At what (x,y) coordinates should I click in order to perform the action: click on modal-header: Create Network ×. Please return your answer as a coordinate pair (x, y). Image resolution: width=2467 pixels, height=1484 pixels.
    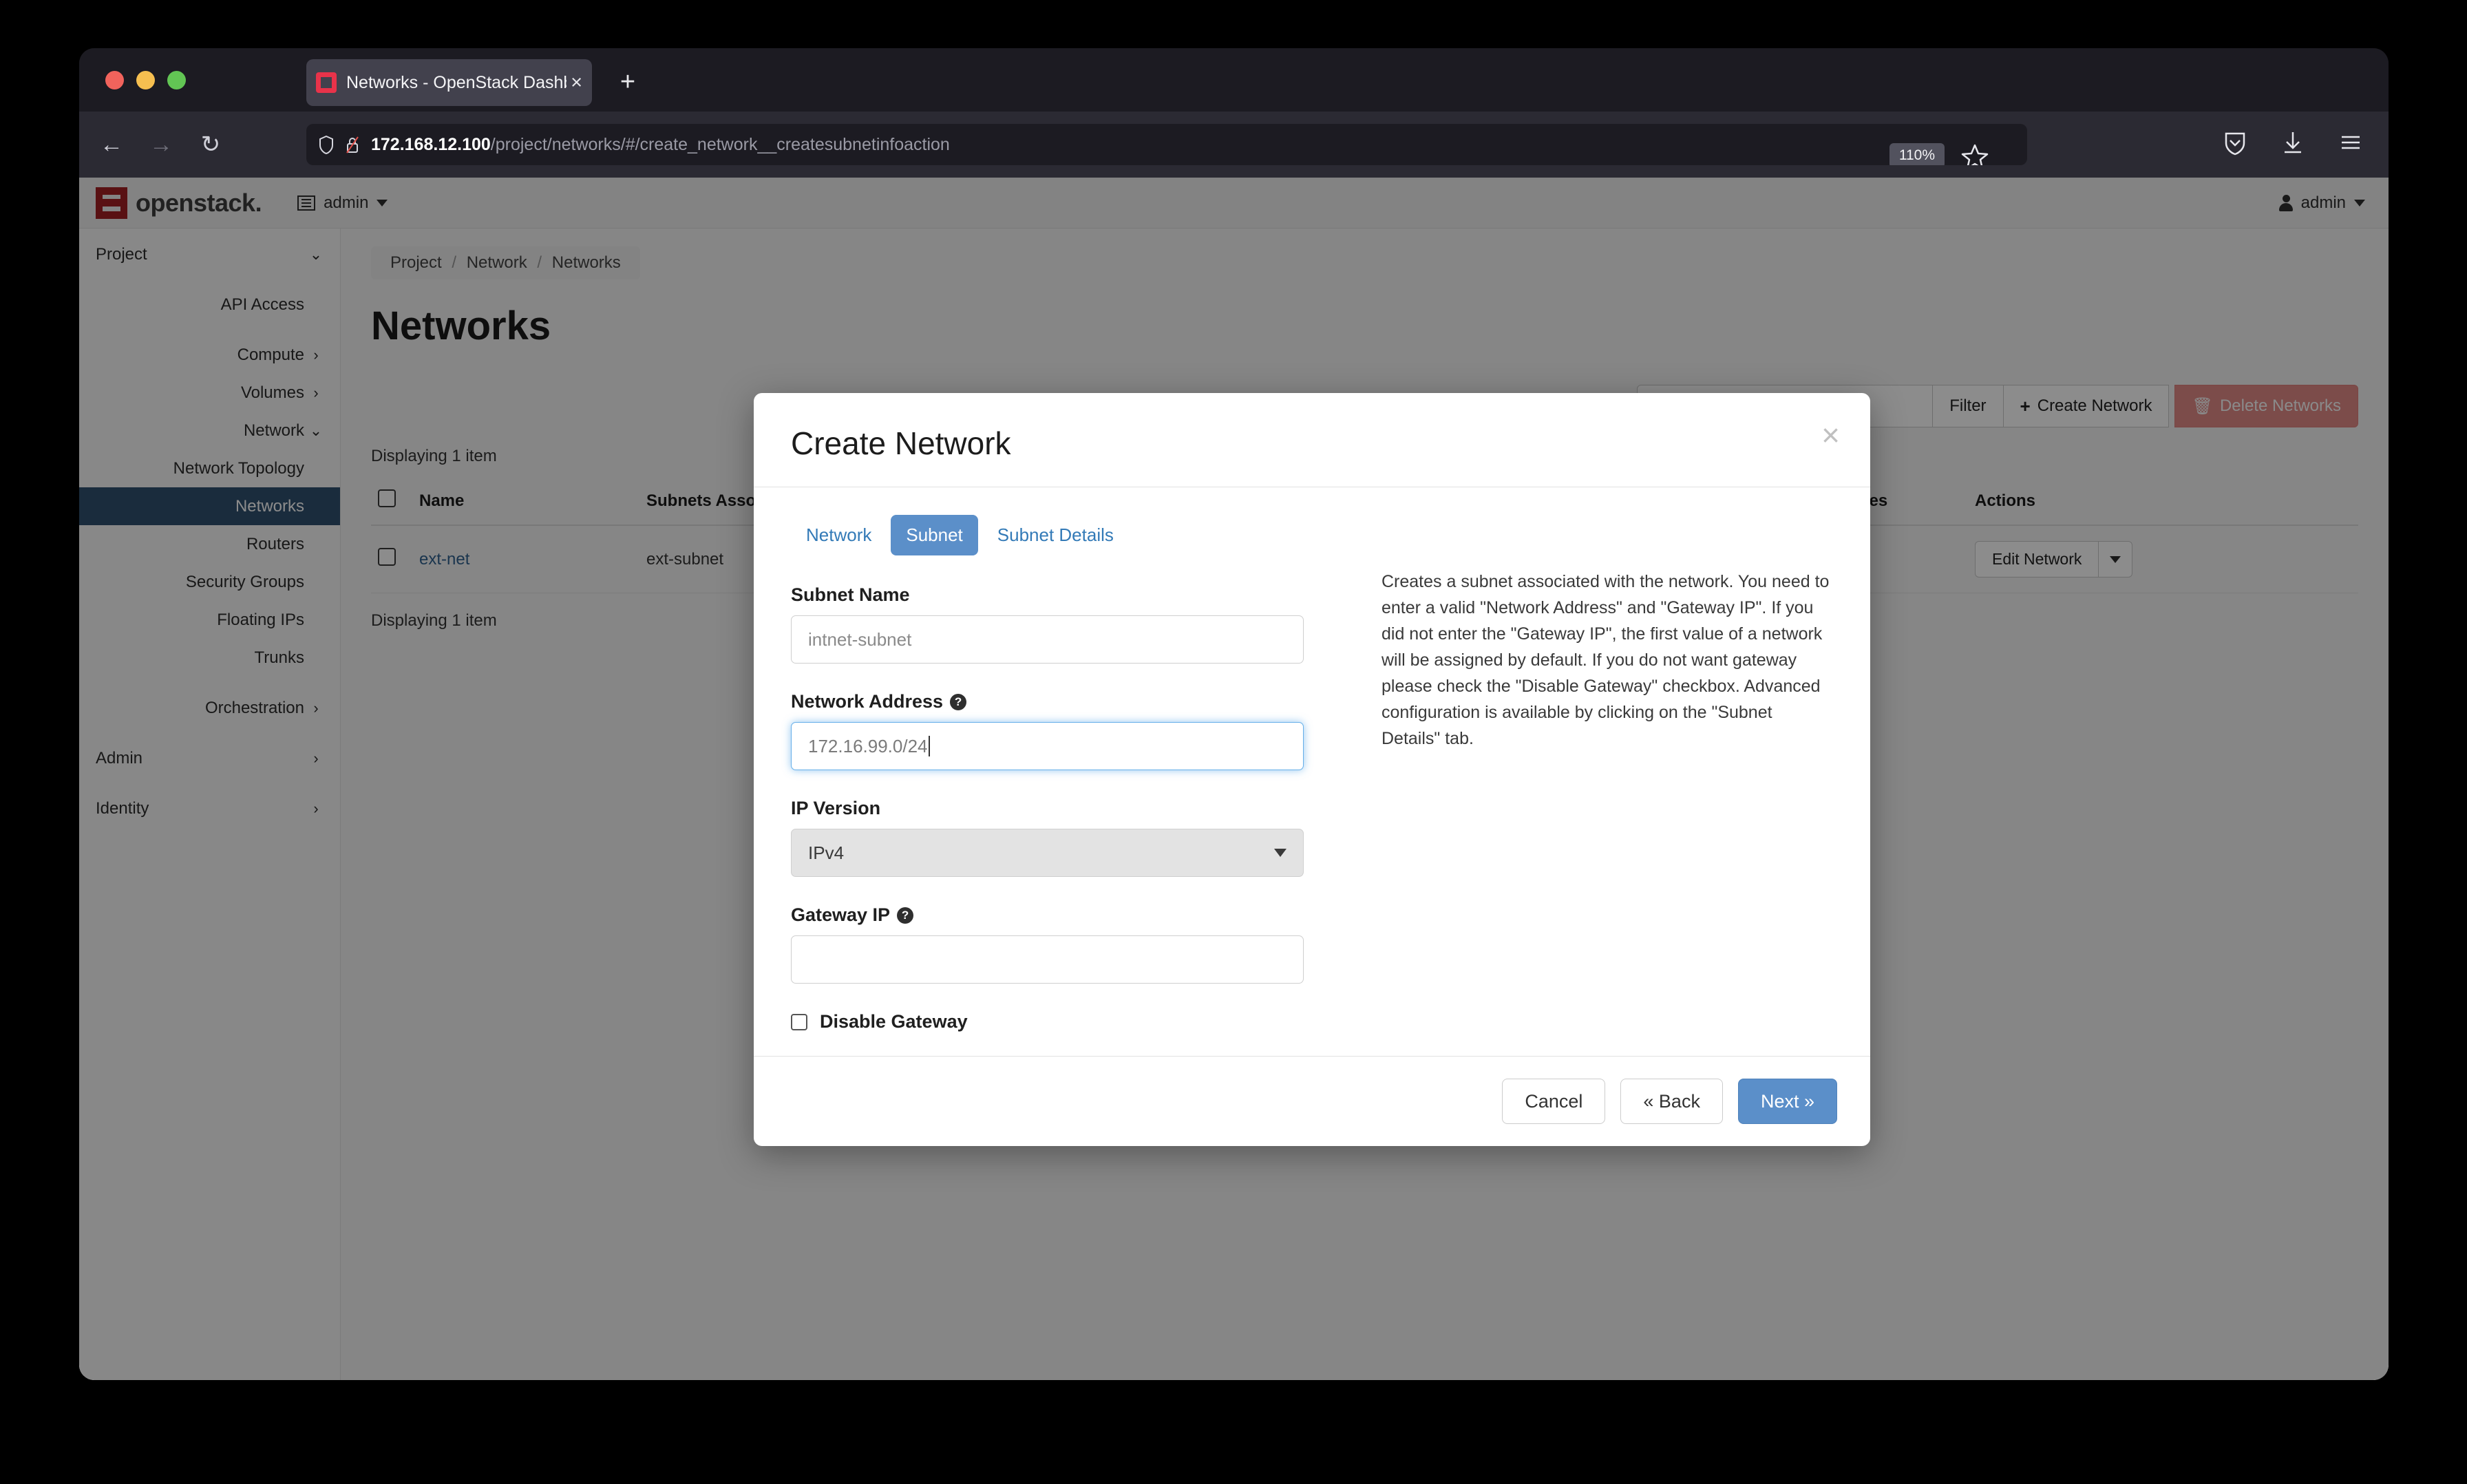
    Looking at the image, I should click on (1312, 440).